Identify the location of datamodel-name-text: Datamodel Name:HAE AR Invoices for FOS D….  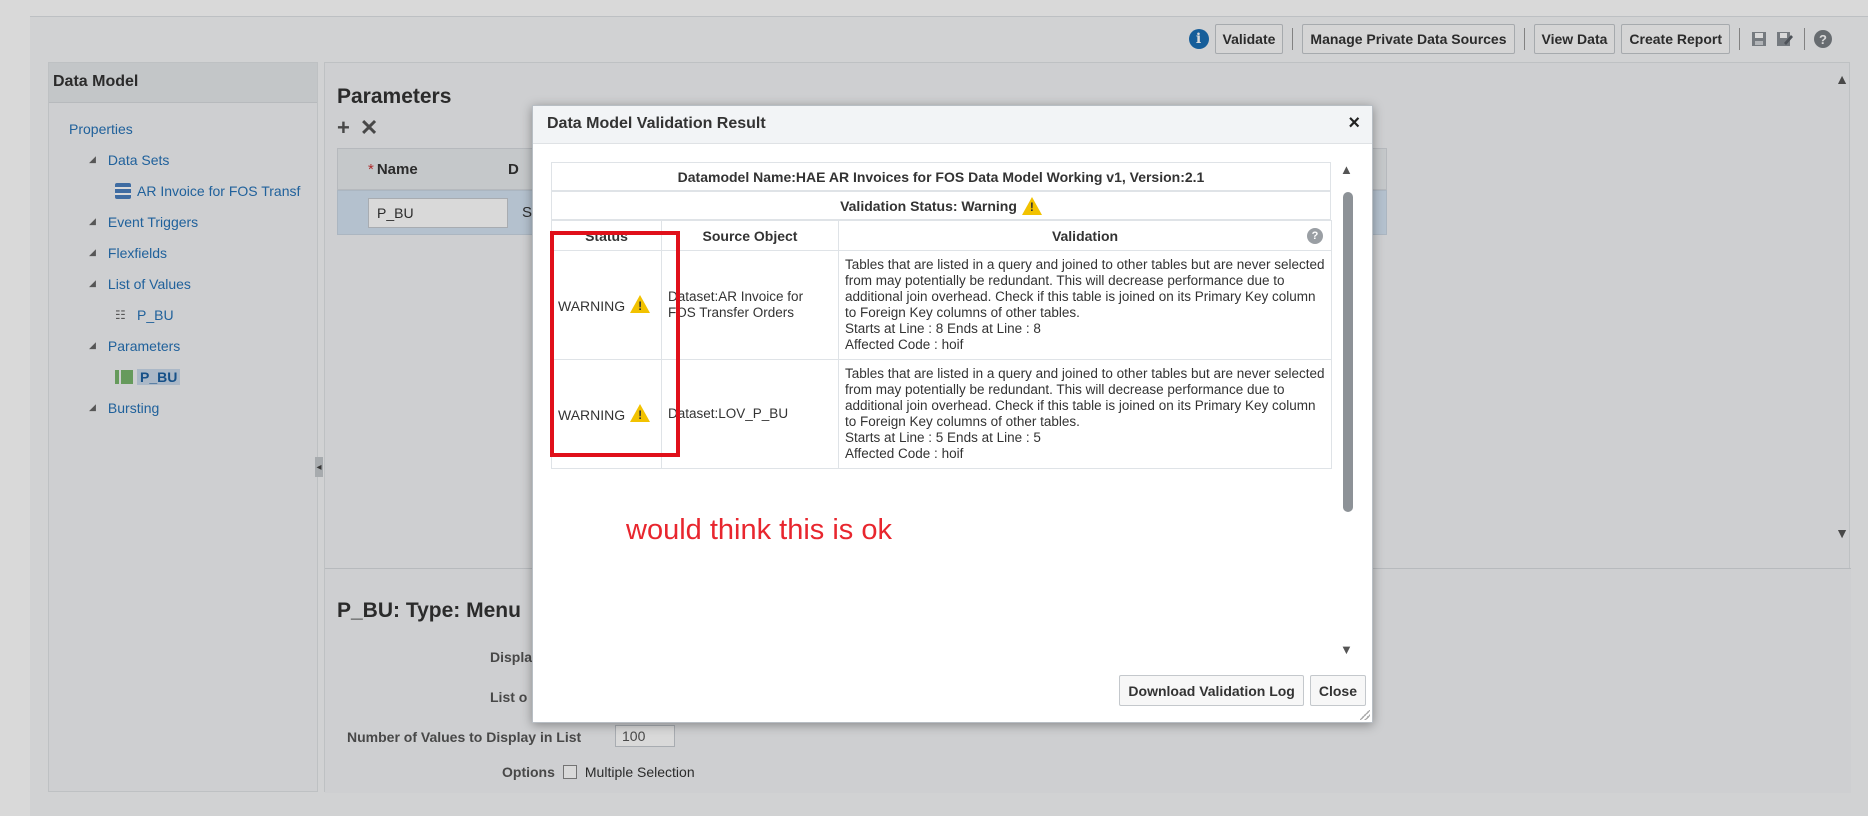
(941, 176).